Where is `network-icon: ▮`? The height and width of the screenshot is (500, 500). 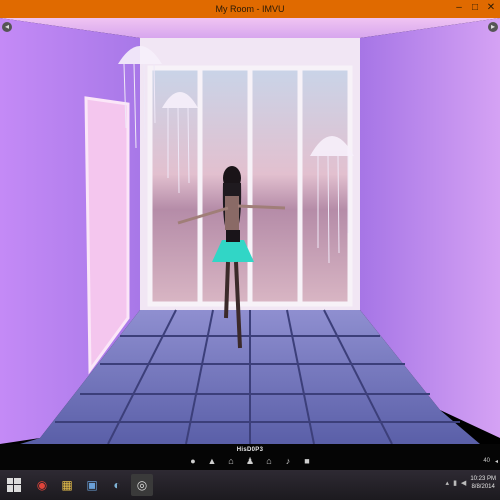
network-icon: ▮ is located at coordinates (455, 483).